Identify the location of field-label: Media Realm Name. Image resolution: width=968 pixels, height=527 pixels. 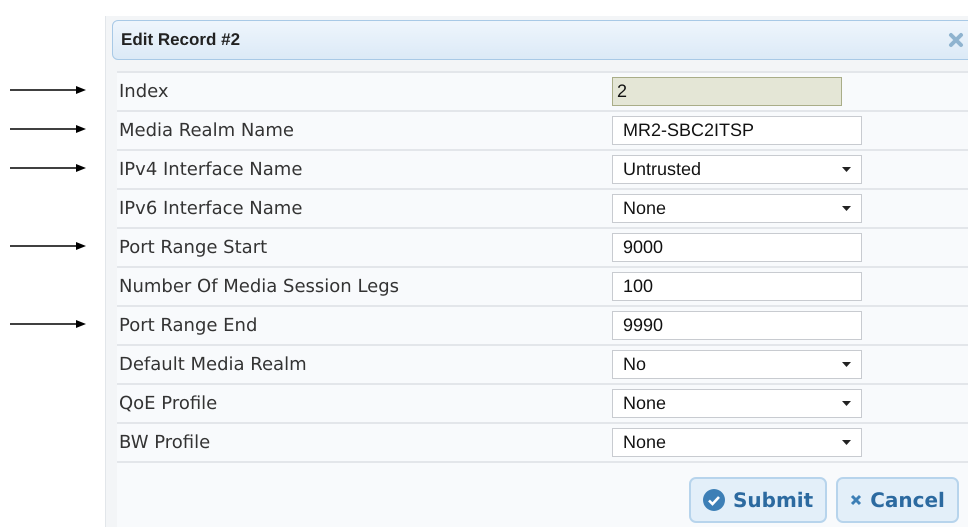
(206, 130).